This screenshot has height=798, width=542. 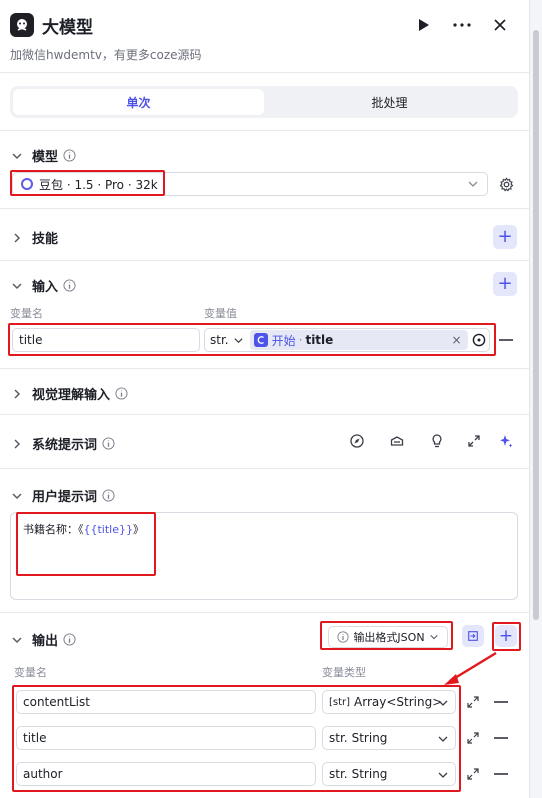 I want to click on model-selected-value: 豆包 · 1.5 · Pro · 32k, so click(x=98, y=184).